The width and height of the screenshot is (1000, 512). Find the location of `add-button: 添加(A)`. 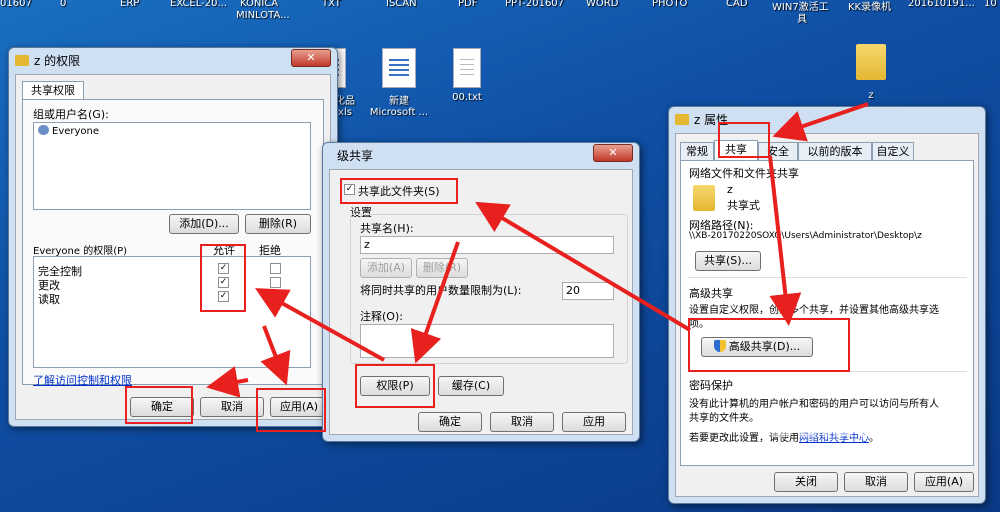

add-button: 添加(A) is located at coordinates (386, 268).